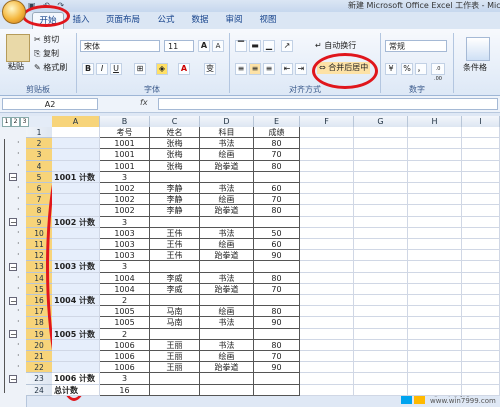 The width and height of the screenshot is (500, 407). I want to click on cell-a: 1004 计数, so click(76, 301).